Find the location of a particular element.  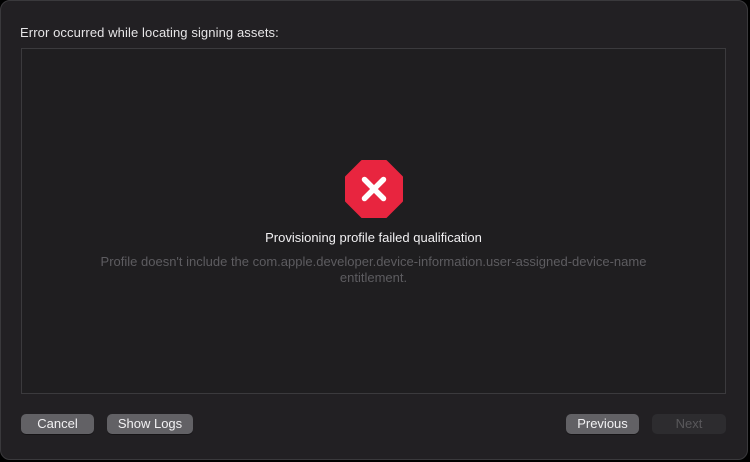

error-message-line-2: entitlement. is located at coordinates (373, 277).